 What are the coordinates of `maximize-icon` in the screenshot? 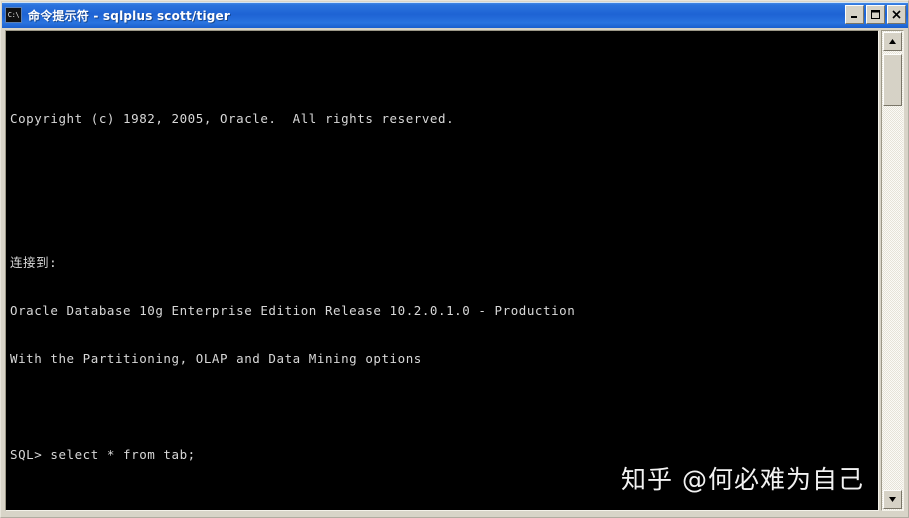 It's located at (875, 14).